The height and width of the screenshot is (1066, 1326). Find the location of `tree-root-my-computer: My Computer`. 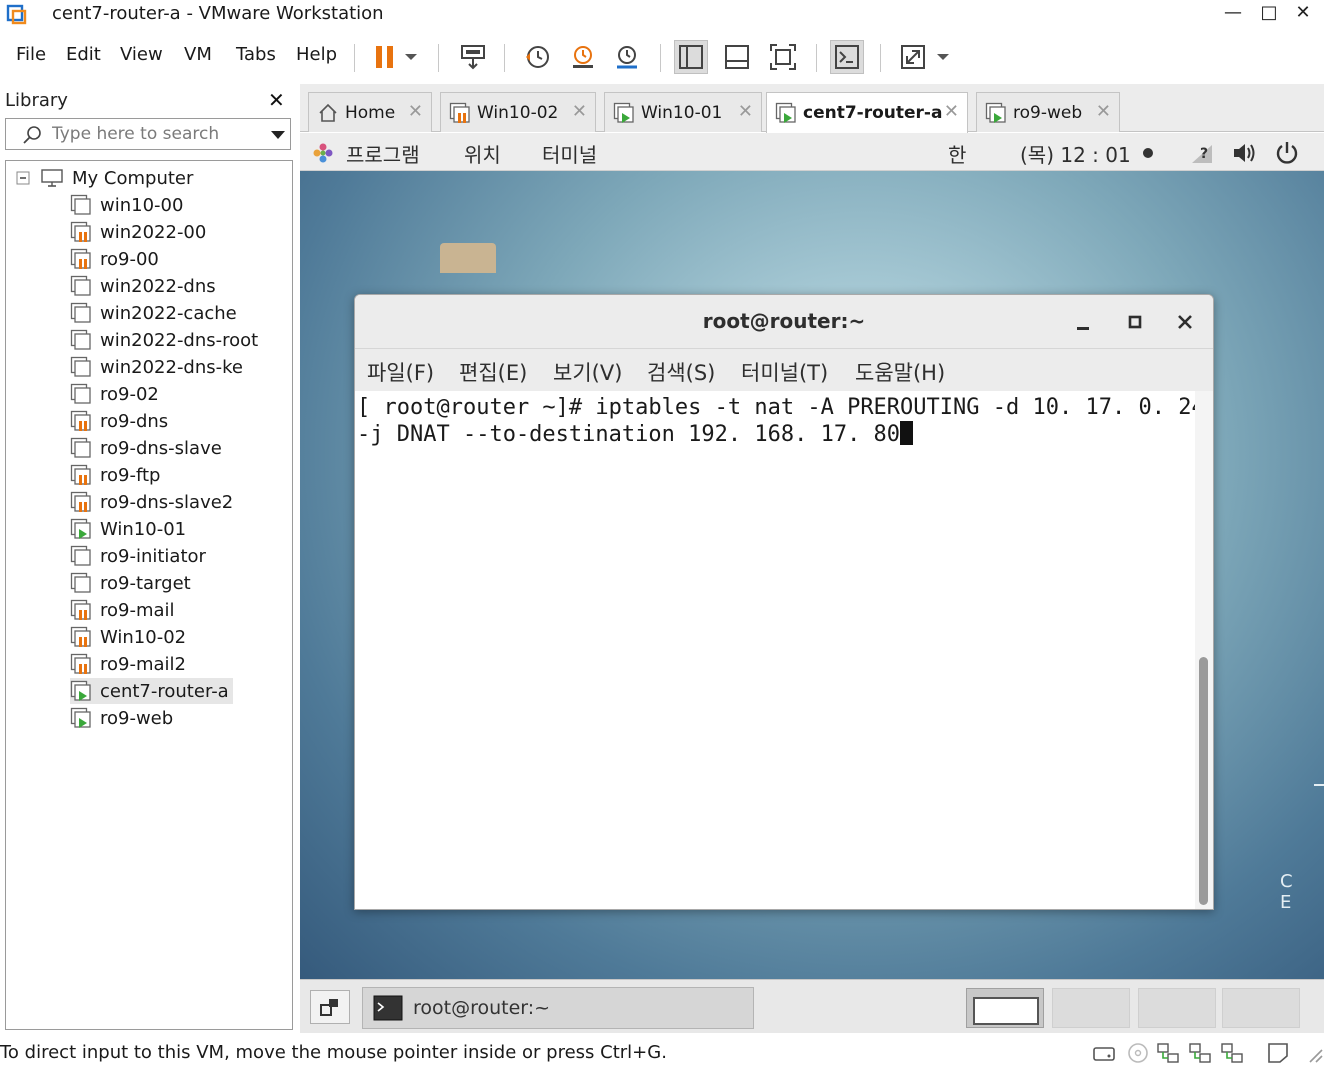

tree-root-my-computer: My Computer is located at coordinates (104, 178).